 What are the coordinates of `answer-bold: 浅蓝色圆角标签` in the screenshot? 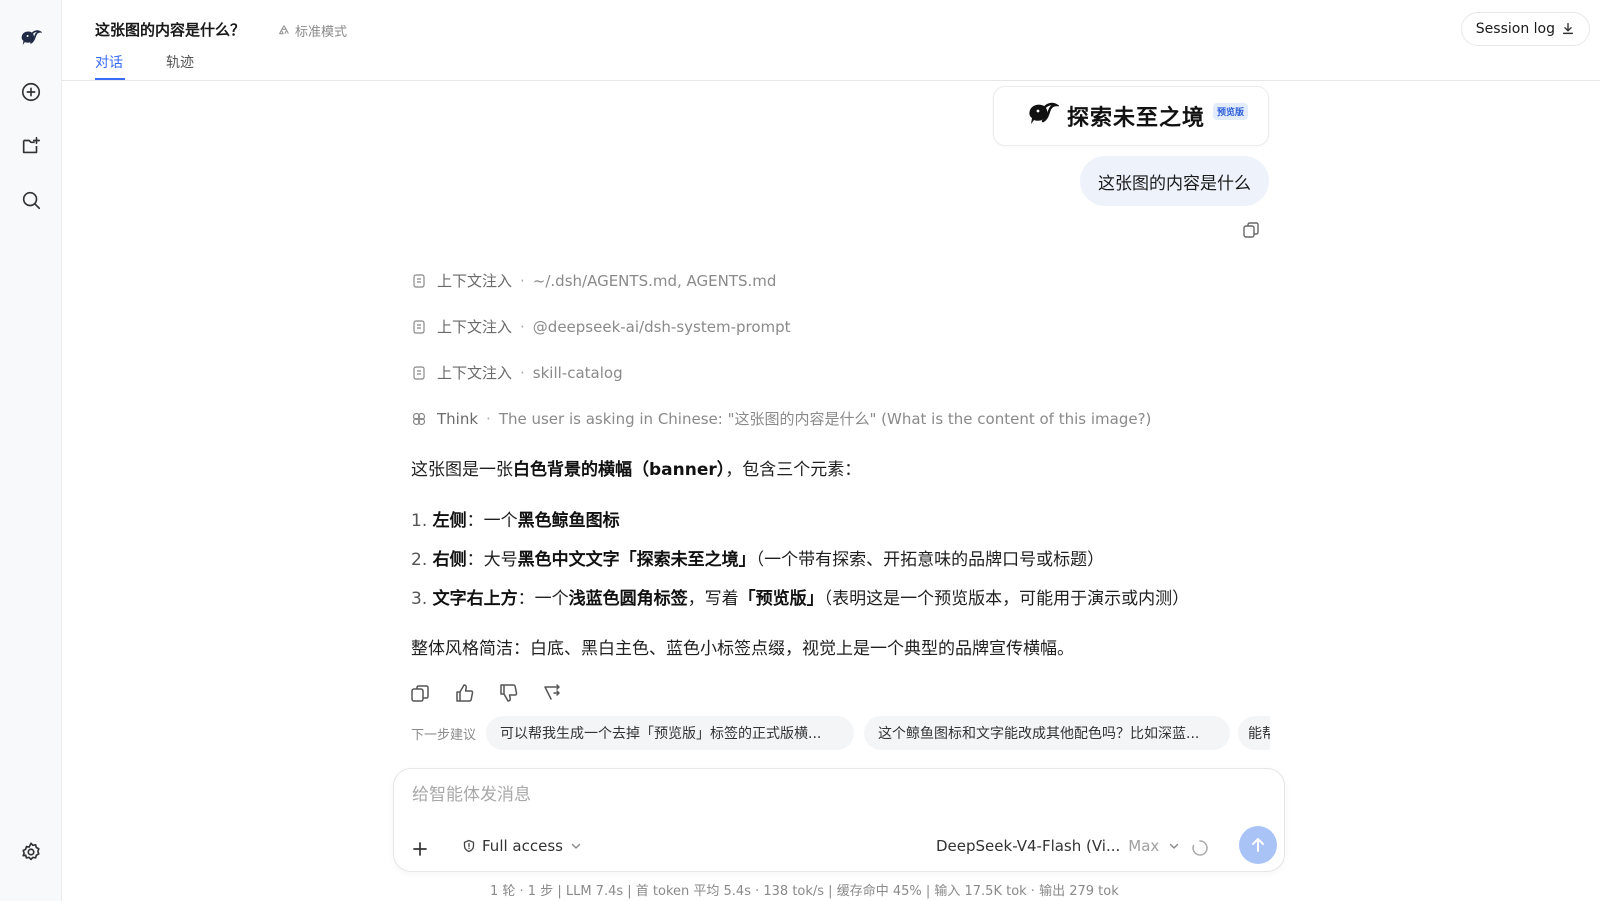 It's located at (628, 599).